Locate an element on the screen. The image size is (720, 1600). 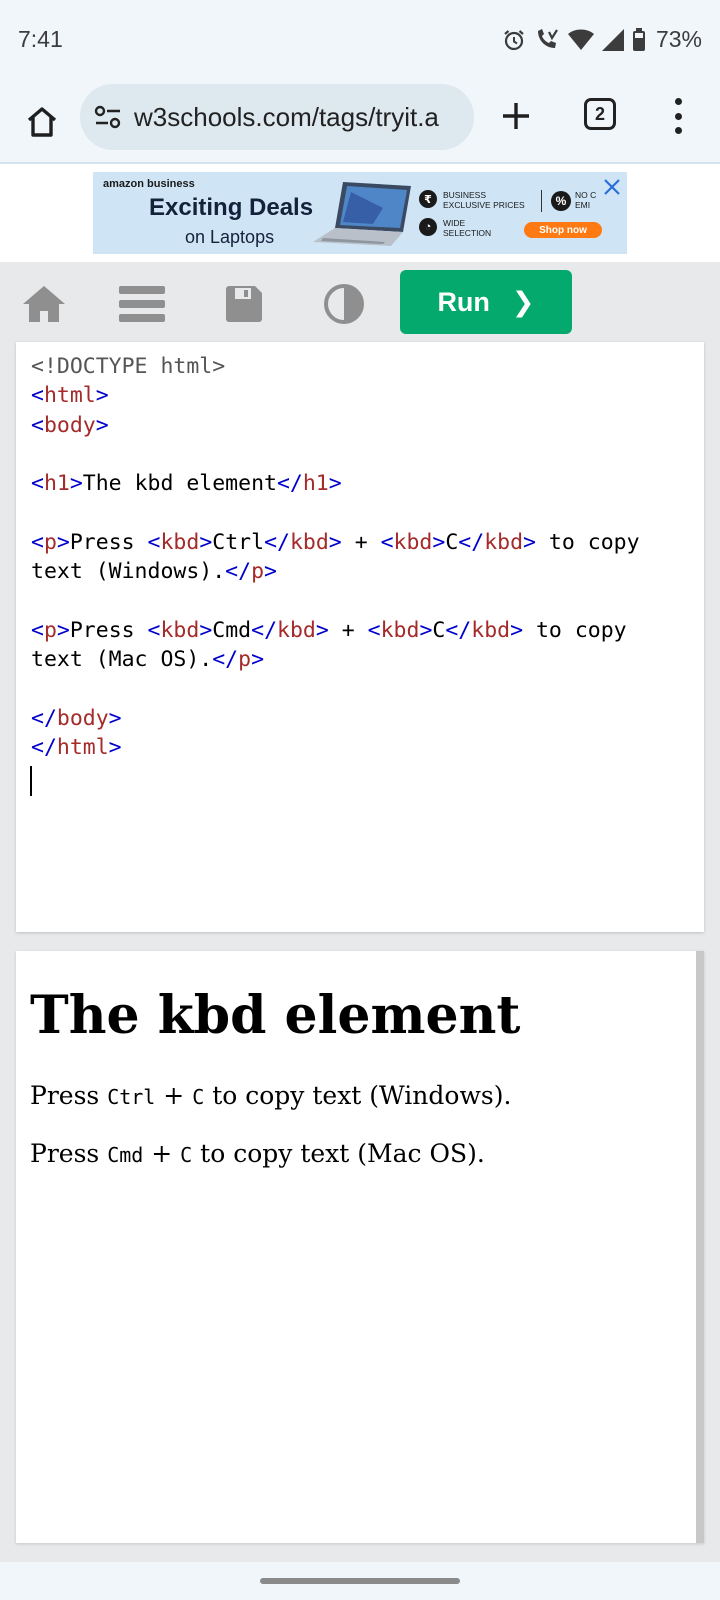
run-label: Run is located at coordinates (463, 301).